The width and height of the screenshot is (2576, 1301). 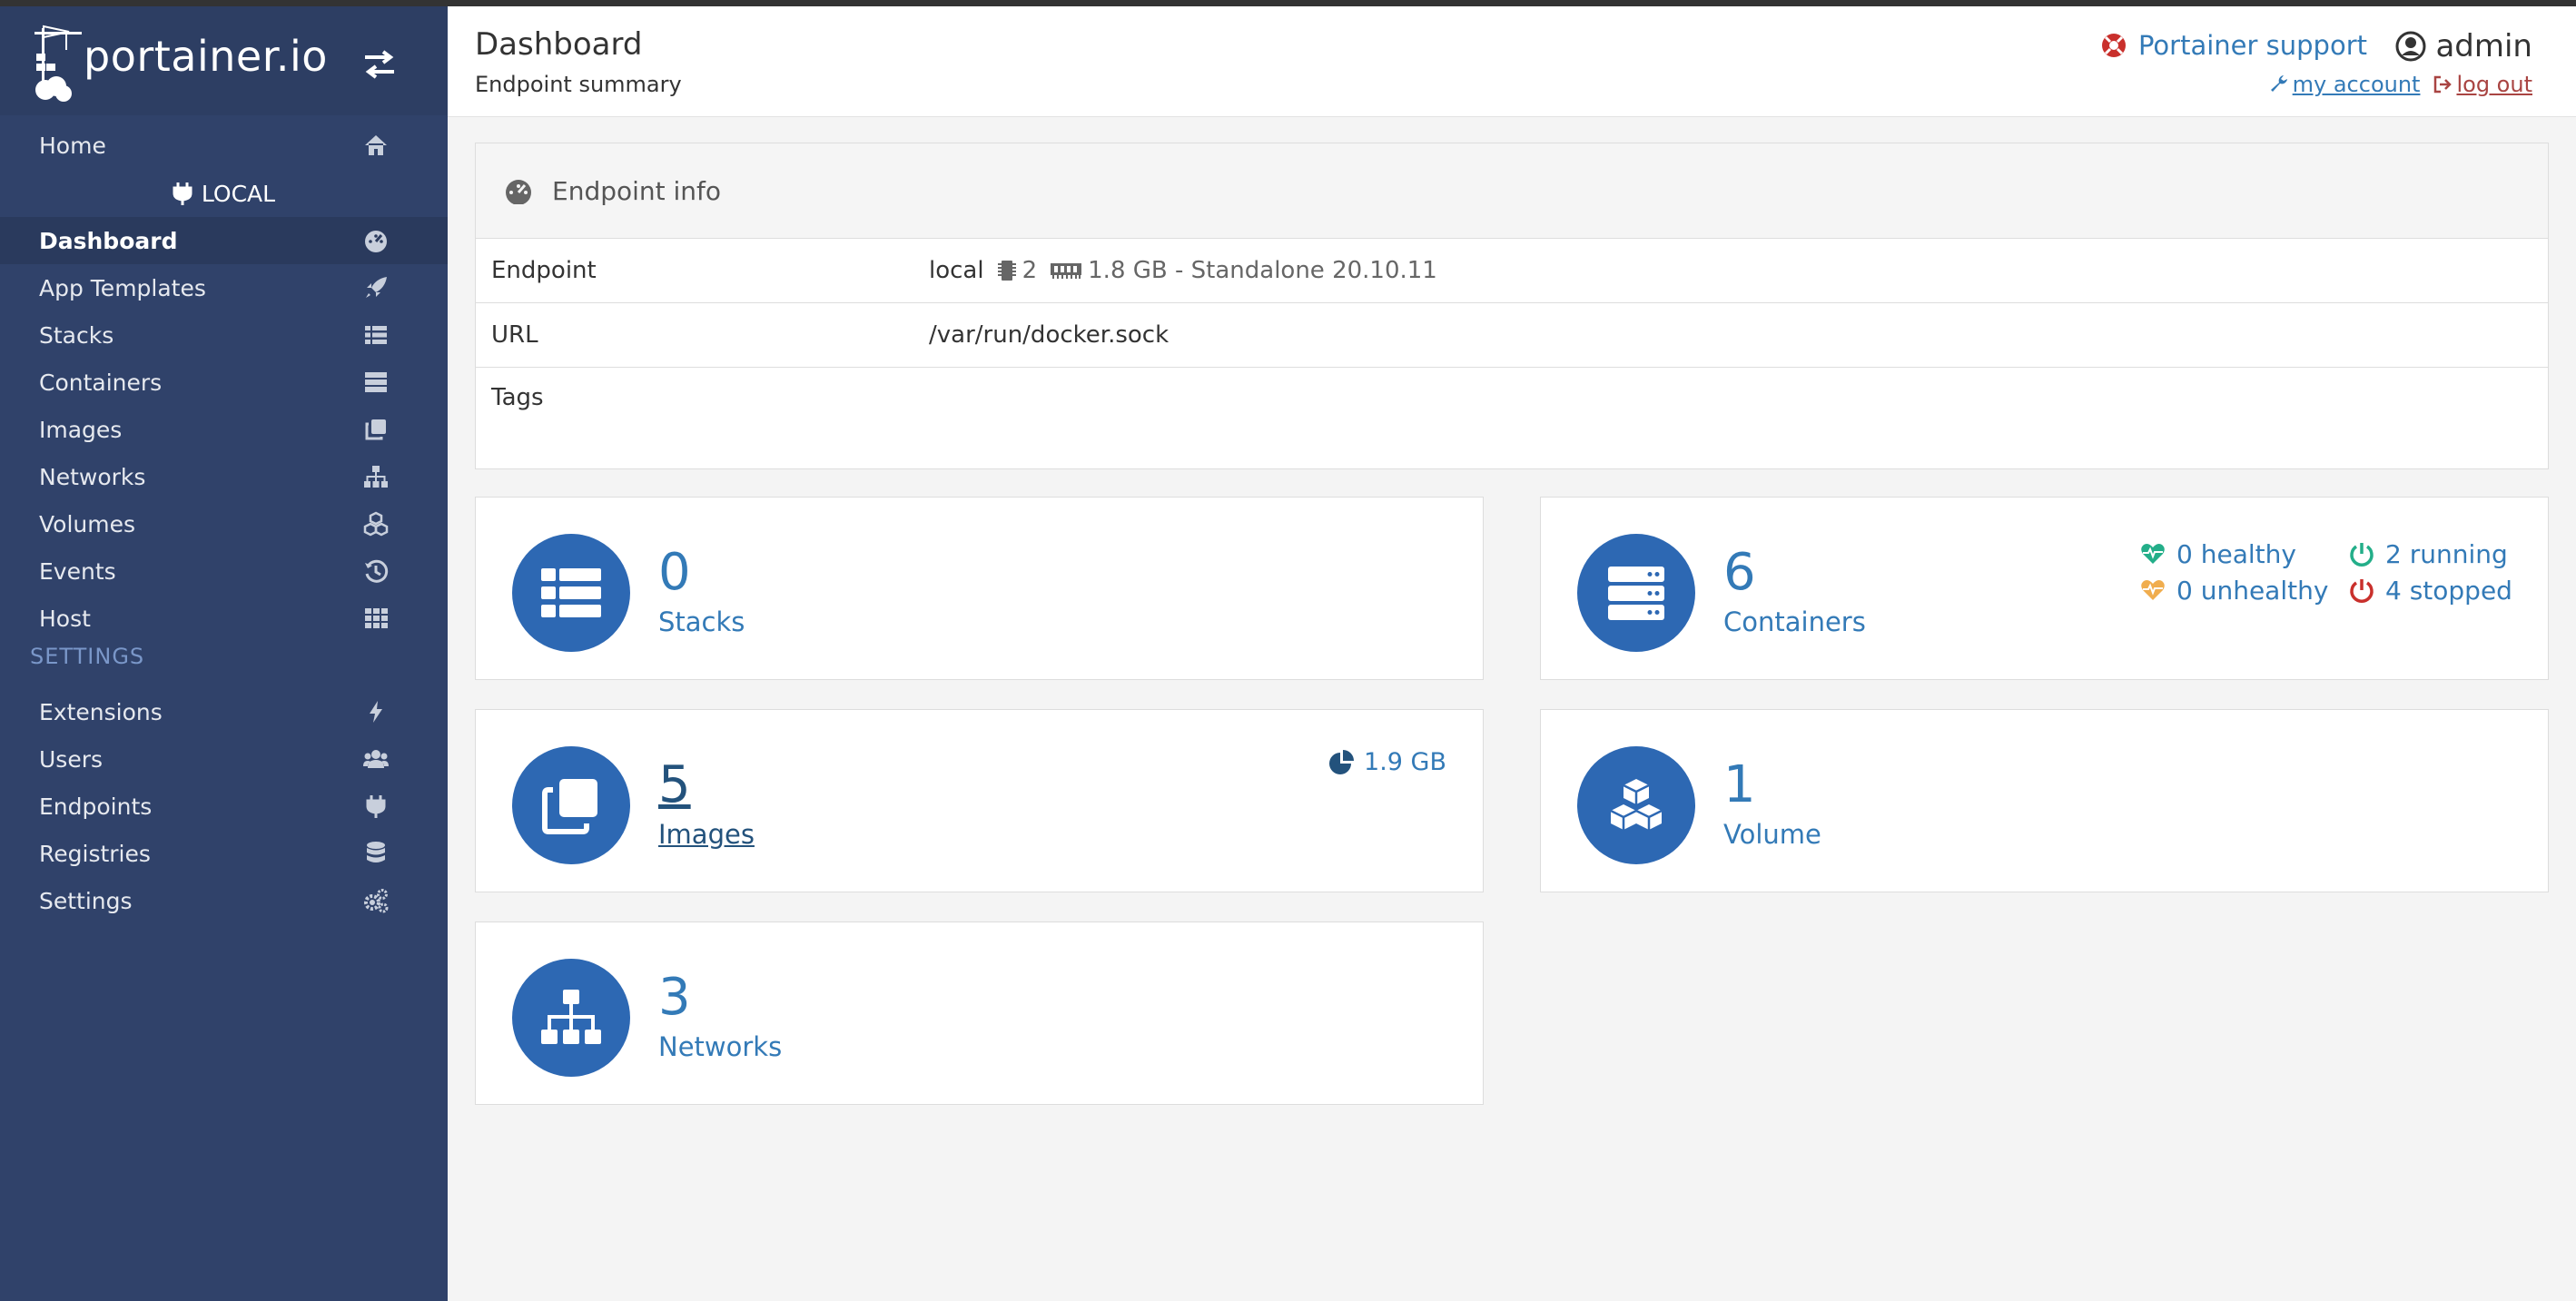 What do you see at coordinates (224, 523) in the screenshot?
I see `sidebar-item-volumes: Volumes` at bounding box center [224, 523].